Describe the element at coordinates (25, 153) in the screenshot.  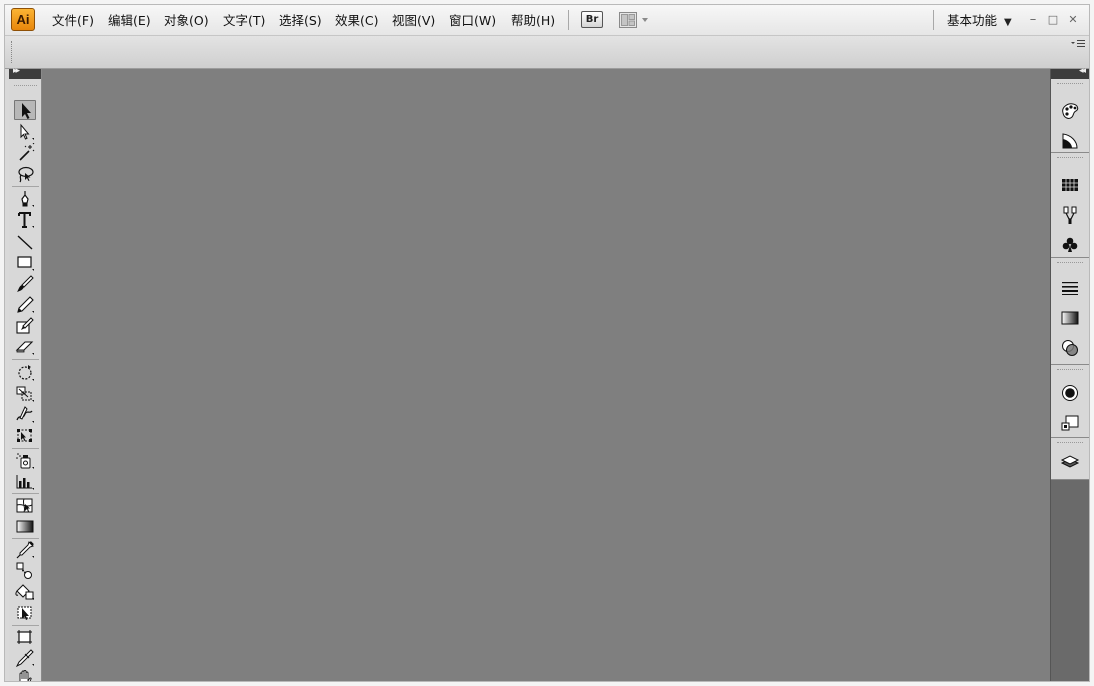
I see `magic-wand-tool` at that location.